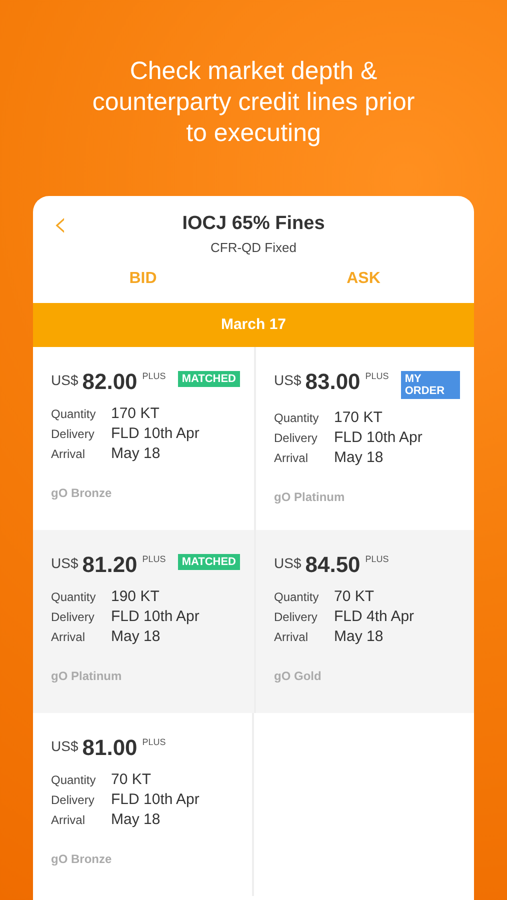 This screenshot has height=900, width=507. I want to click on product-title: IOCJ 65% Fines, so click(253, 224).